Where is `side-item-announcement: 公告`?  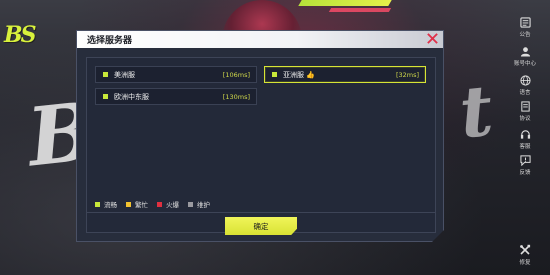 side-item-announcement: 公告 is located at coordinates (525, 31).